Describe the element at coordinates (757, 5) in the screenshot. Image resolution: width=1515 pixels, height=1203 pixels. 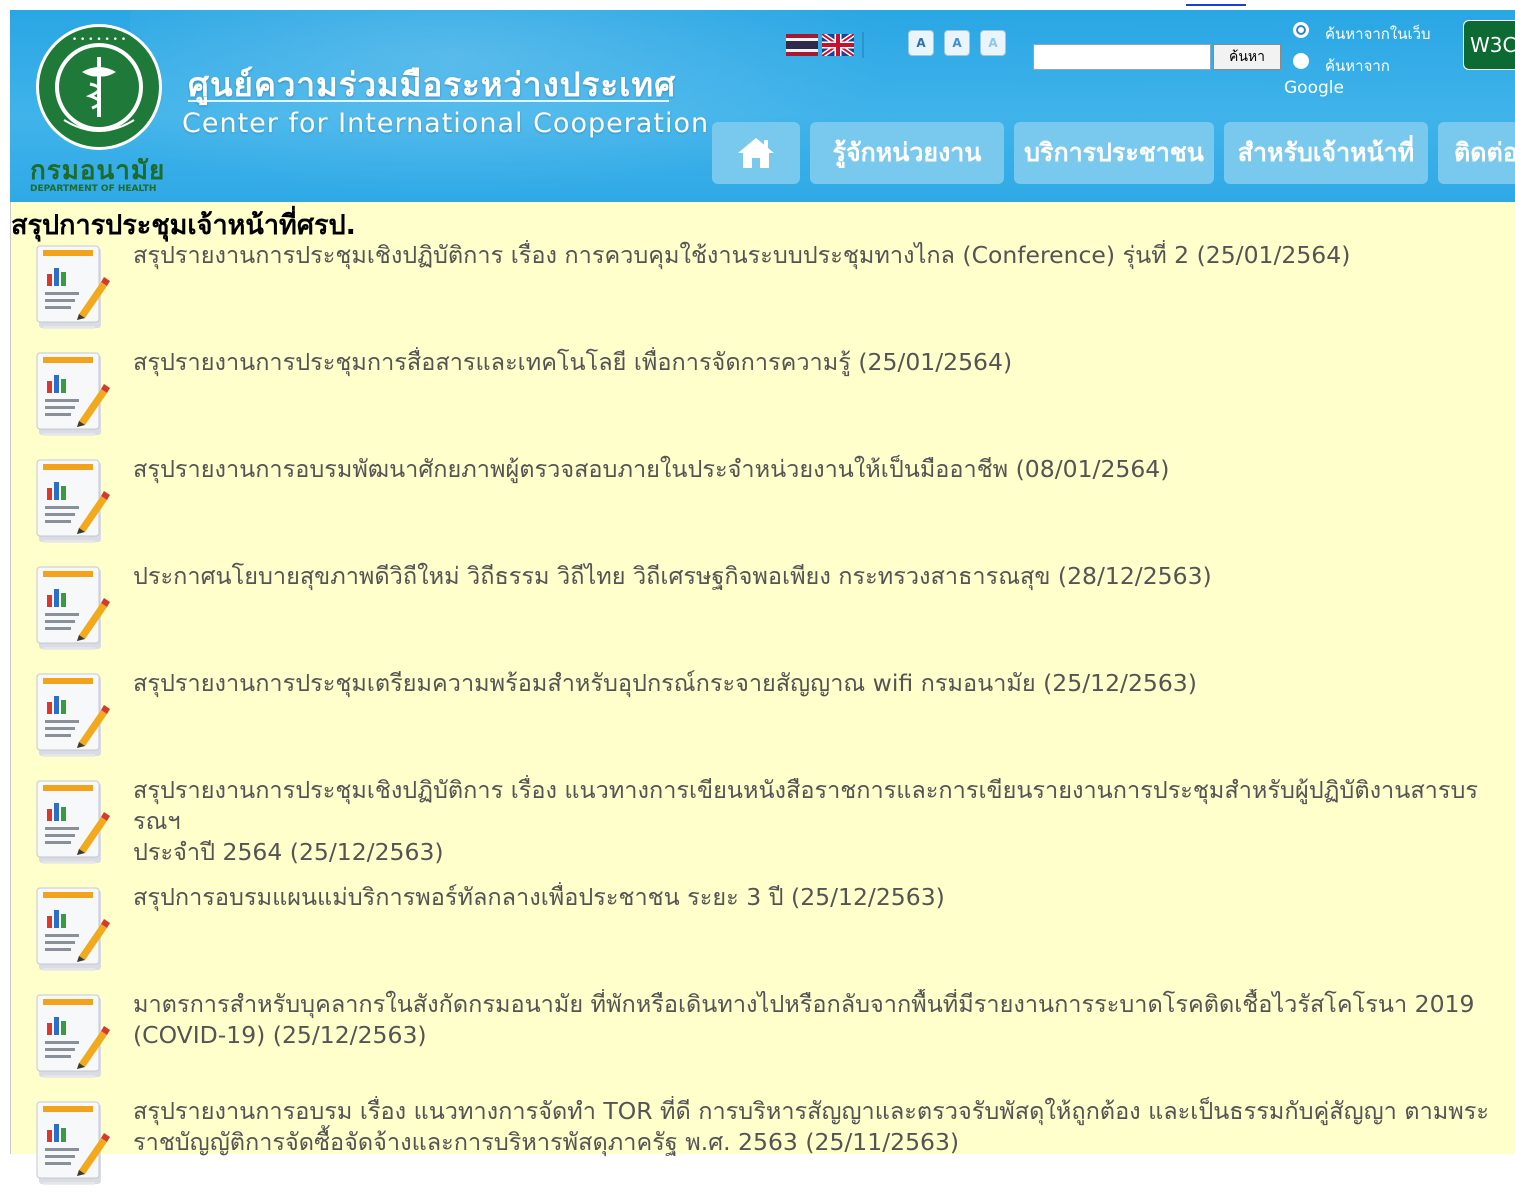
I see `top-strip` at that location.